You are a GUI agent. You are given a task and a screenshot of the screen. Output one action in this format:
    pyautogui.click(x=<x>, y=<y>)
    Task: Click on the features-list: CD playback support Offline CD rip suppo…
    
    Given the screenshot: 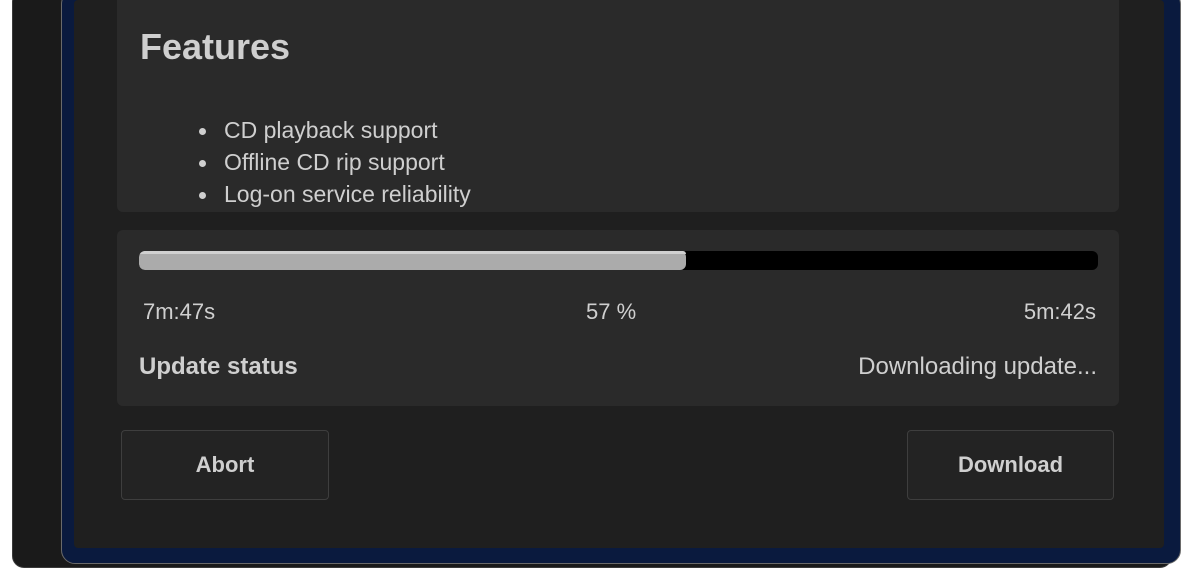 What is the action you would take?
    pyautogui.click(x=330, y=162)
    